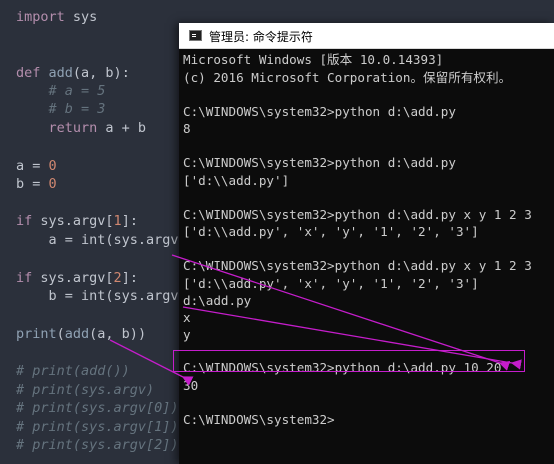 This screenshot has height=464, width=554. I want to click on code-line-def: def add(a, b):, so click(73, 73).